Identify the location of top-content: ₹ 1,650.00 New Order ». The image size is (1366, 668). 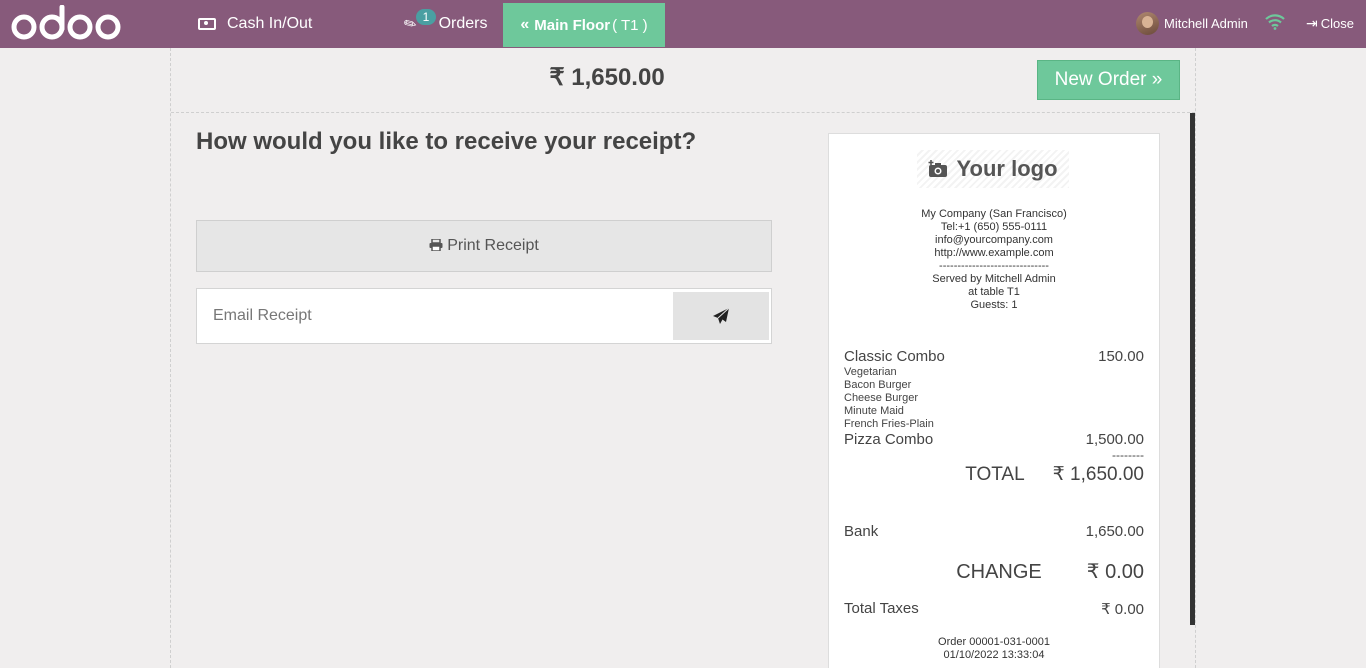
(683, 80).